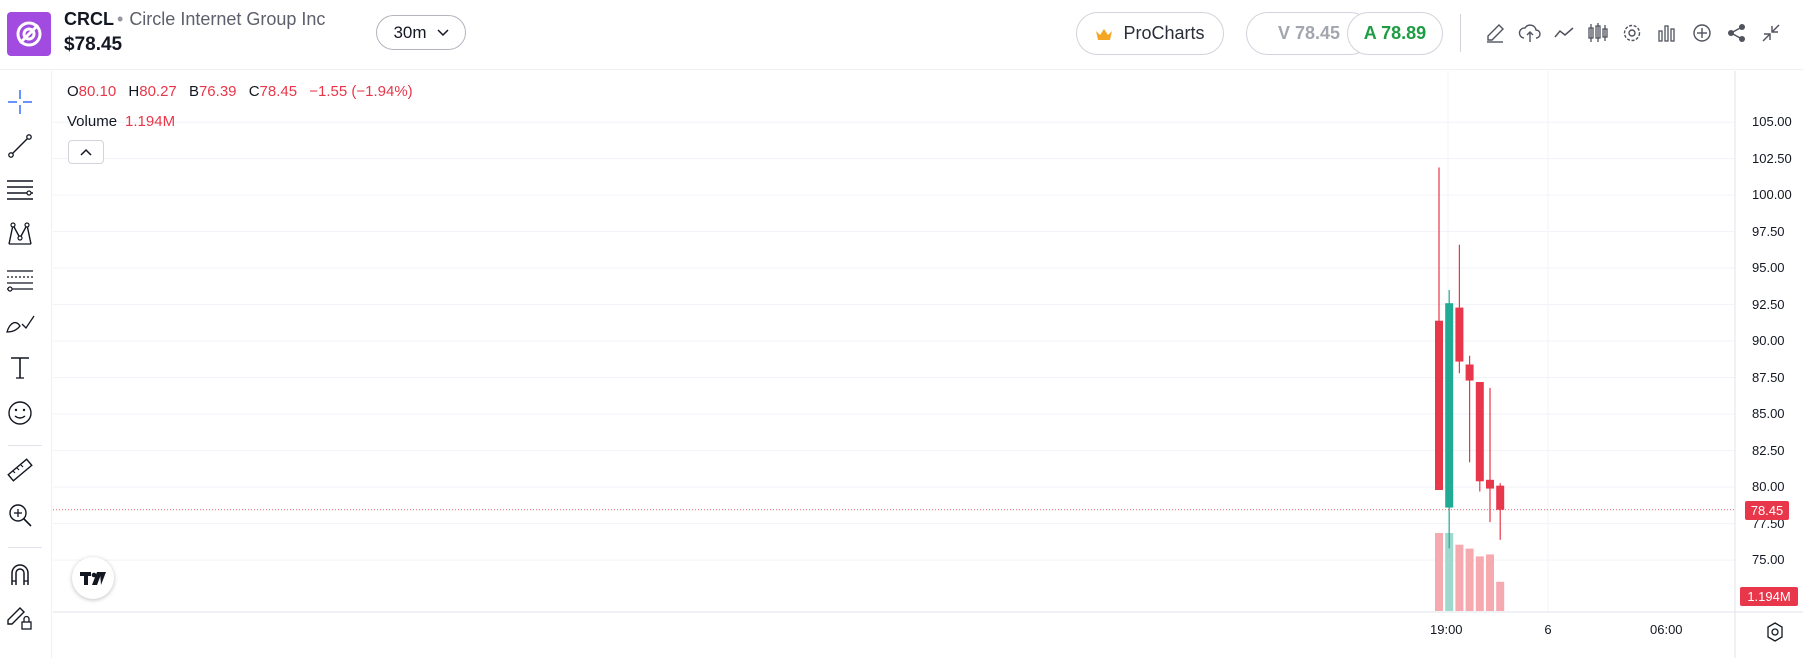 This screenshot has height=658, width=1803. What do you see at coordinates (20, 617) in the screenshot?
I see `lock-draw-icon` at bounding box center [20, 617].